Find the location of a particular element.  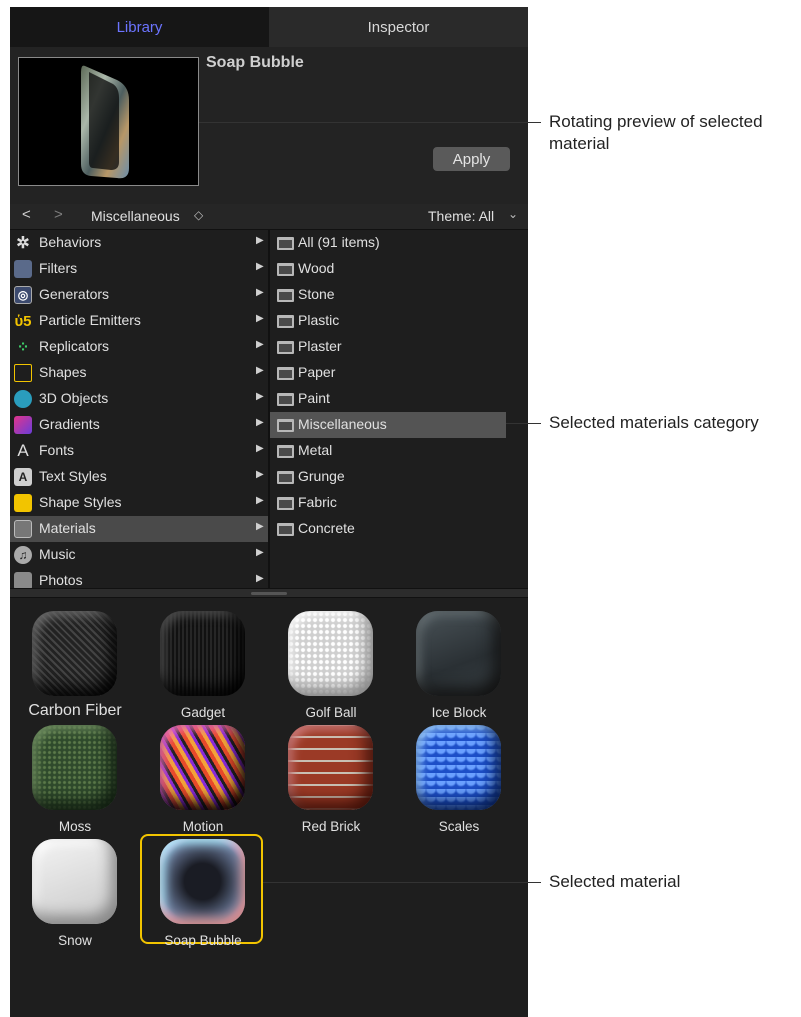

material-label: Snow is located at coordinates (75, 940).